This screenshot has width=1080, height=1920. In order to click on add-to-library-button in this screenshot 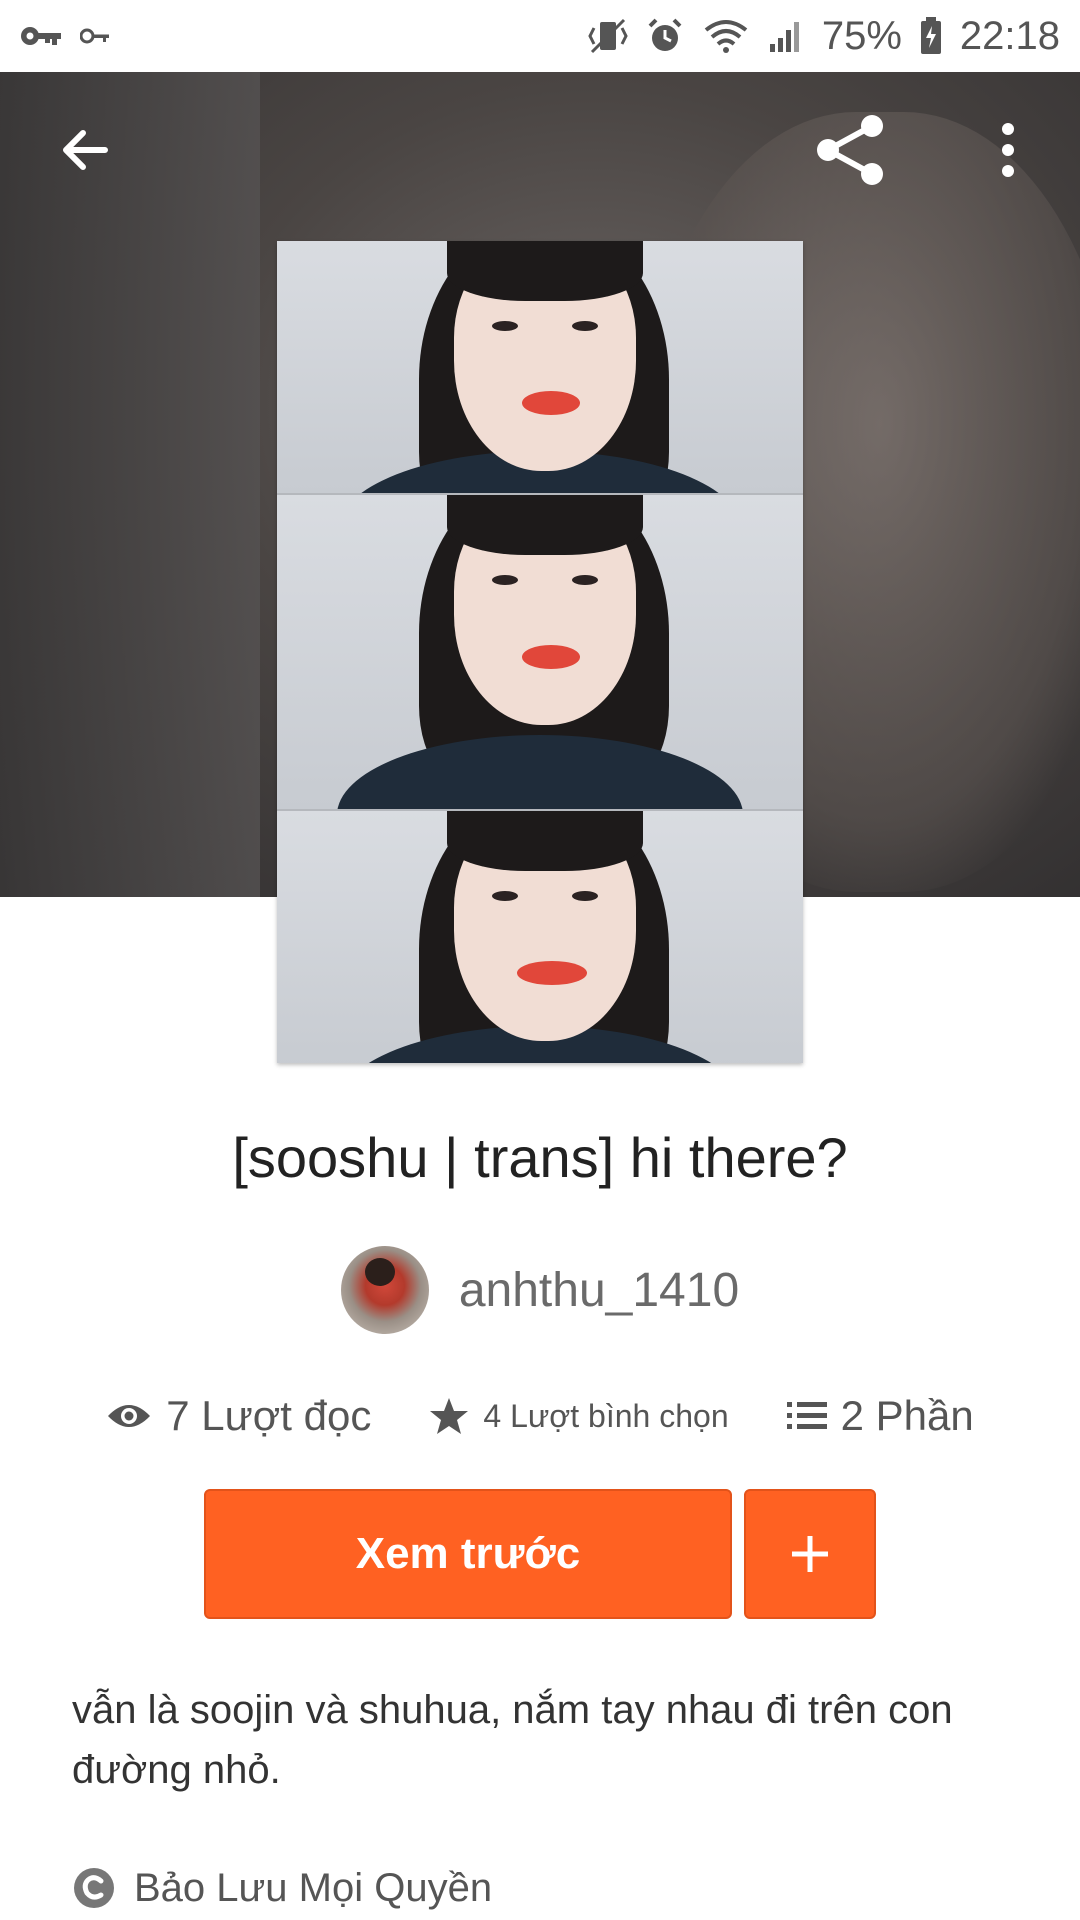, I will do `click(810, 1554)`.